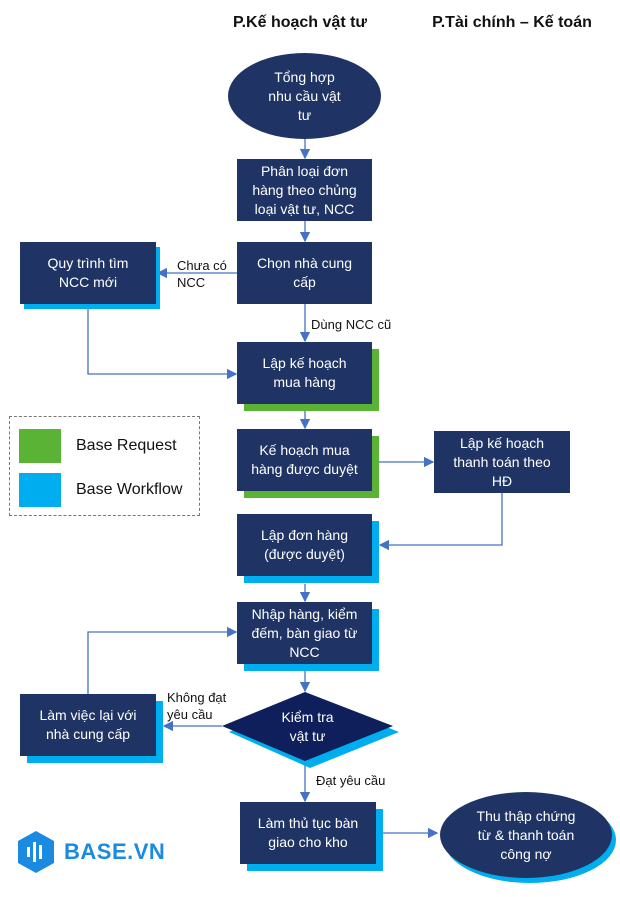 This screenshot has width=620, height=897. Describe the element at coordinates (197, 706) in the screenshot. I see `edge-label-khong-dat: Không đạt yêu cầu` at that location.